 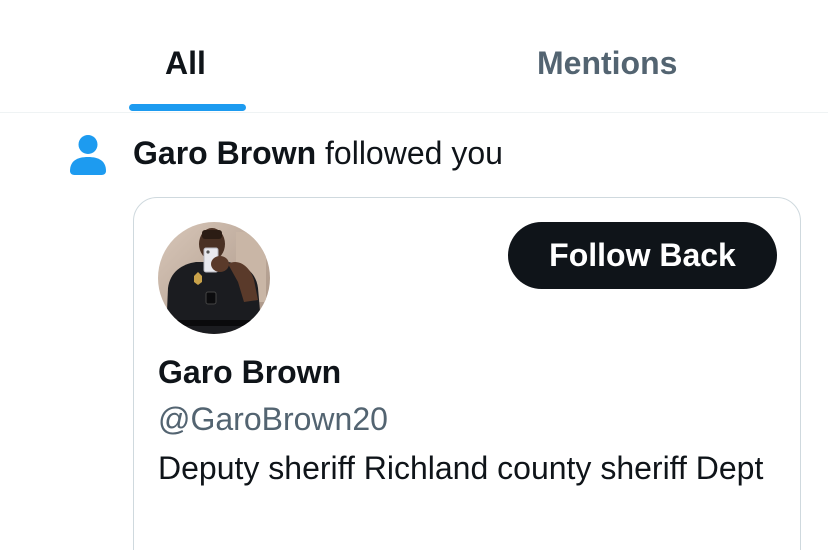 I want to click on tab-mentions: Mentions, so click(x=614, y=56).